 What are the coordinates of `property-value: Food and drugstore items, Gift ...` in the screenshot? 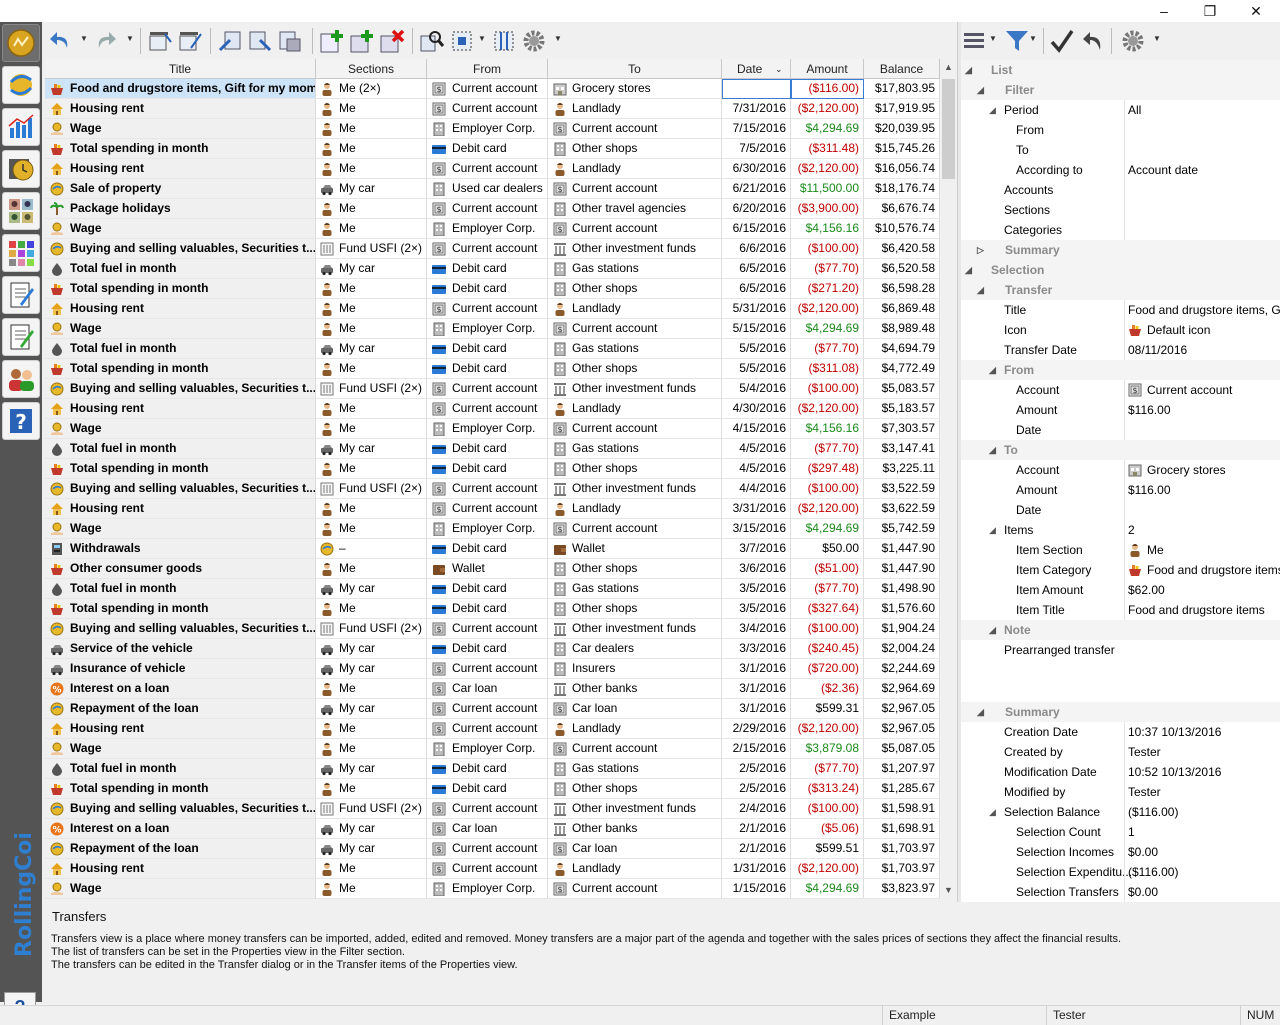 It's located at (1202, 310).